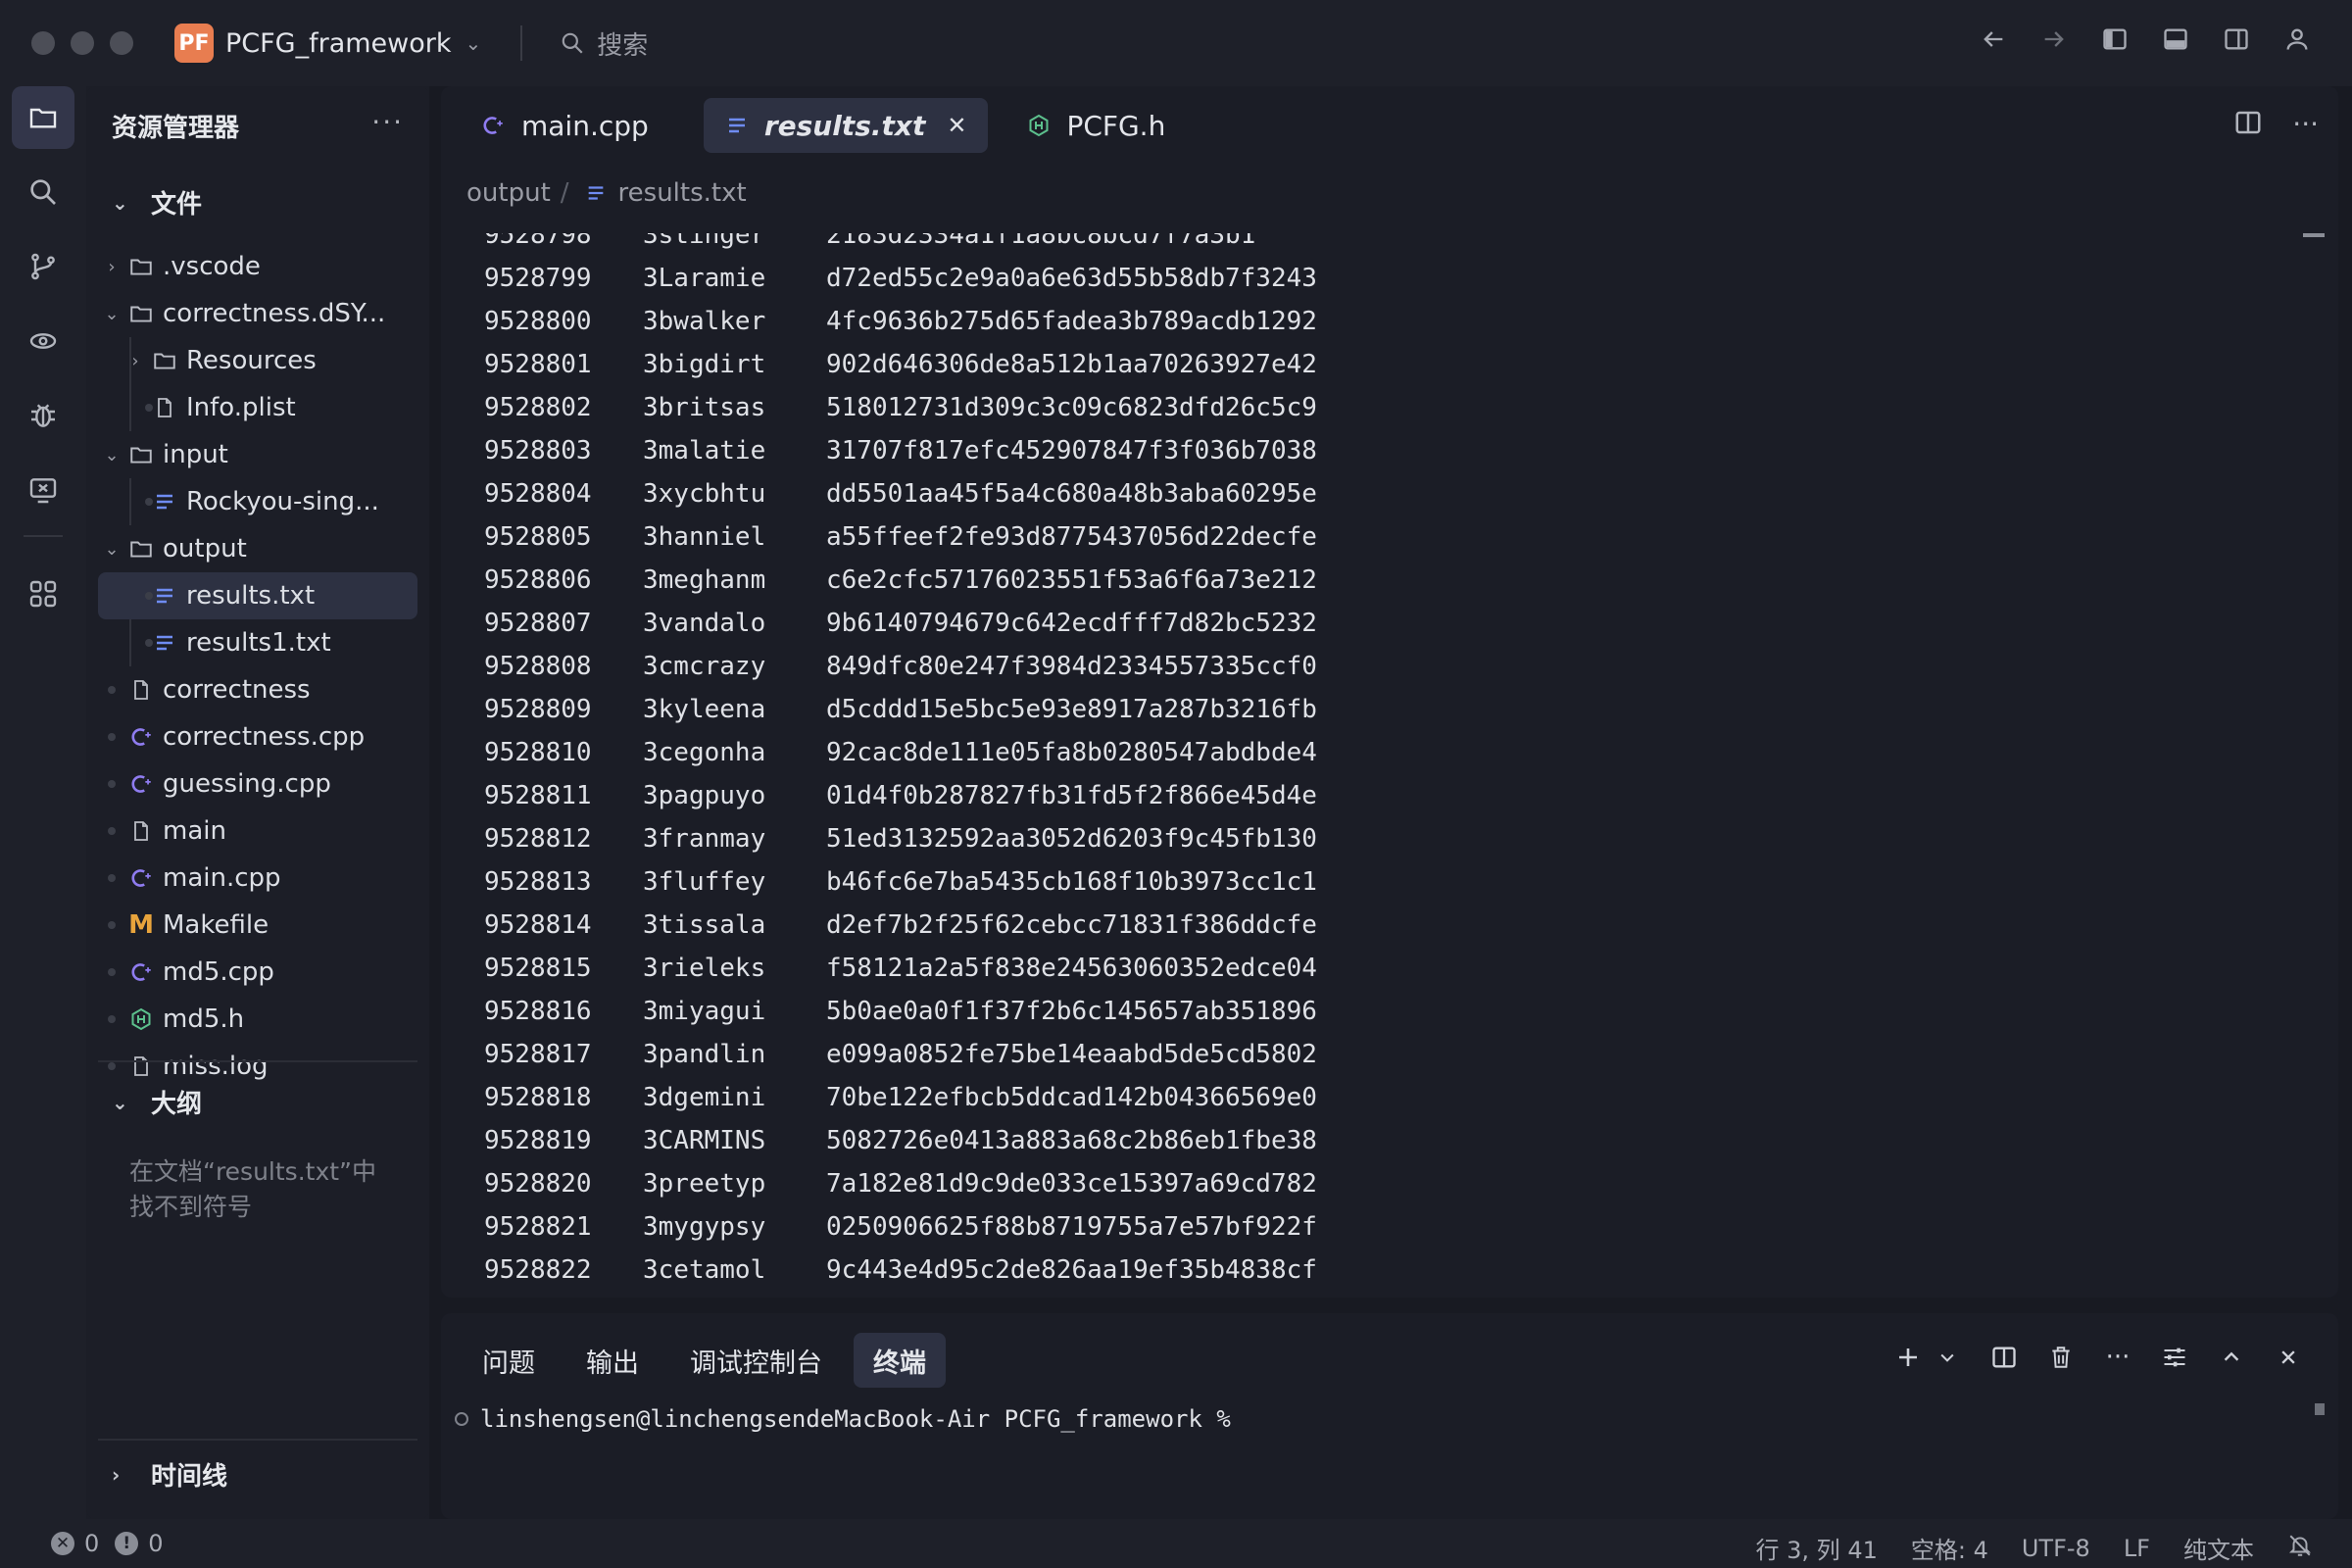  What do you see at coordinates (257, 972) in the screenshot?
I see `file-row: md5.cpp` at bounding box center [257, 972].